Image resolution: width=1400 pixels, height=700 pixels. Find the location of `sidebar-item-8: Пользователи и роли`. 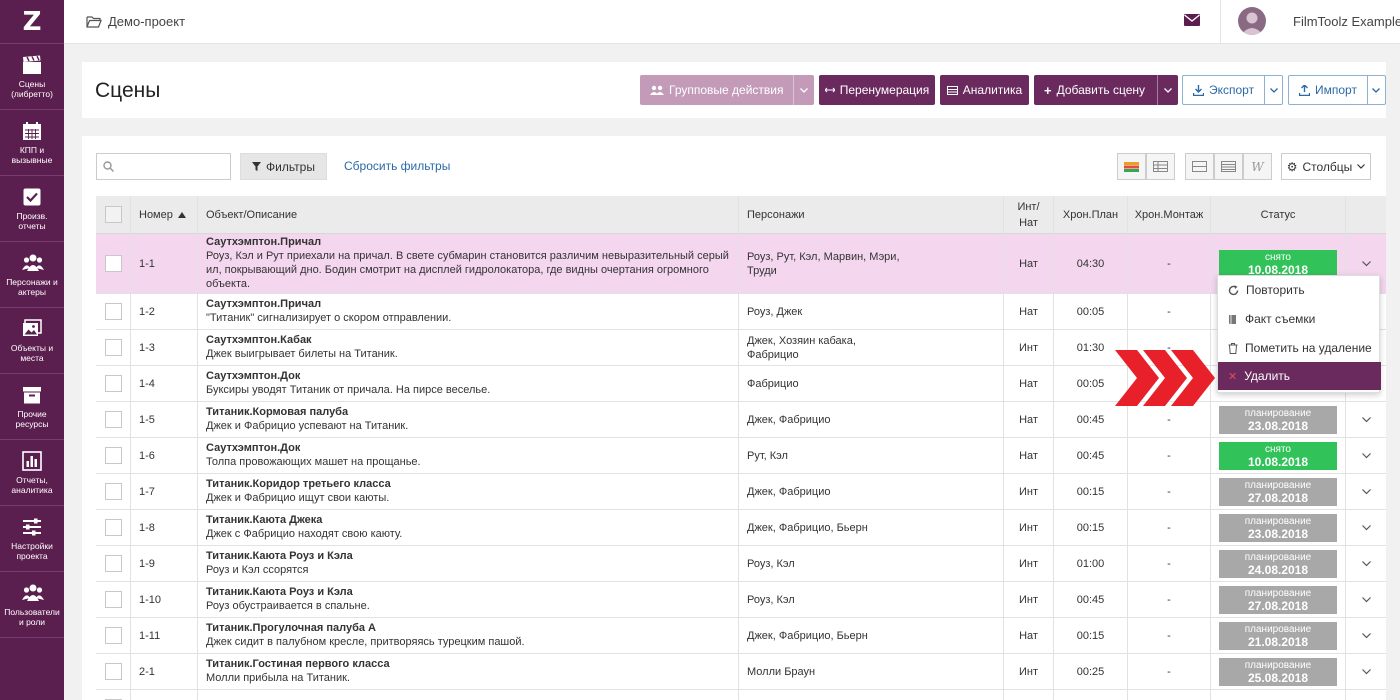

sidebar-item-8: Пользователи и роли is located at coordinates (32, 605).